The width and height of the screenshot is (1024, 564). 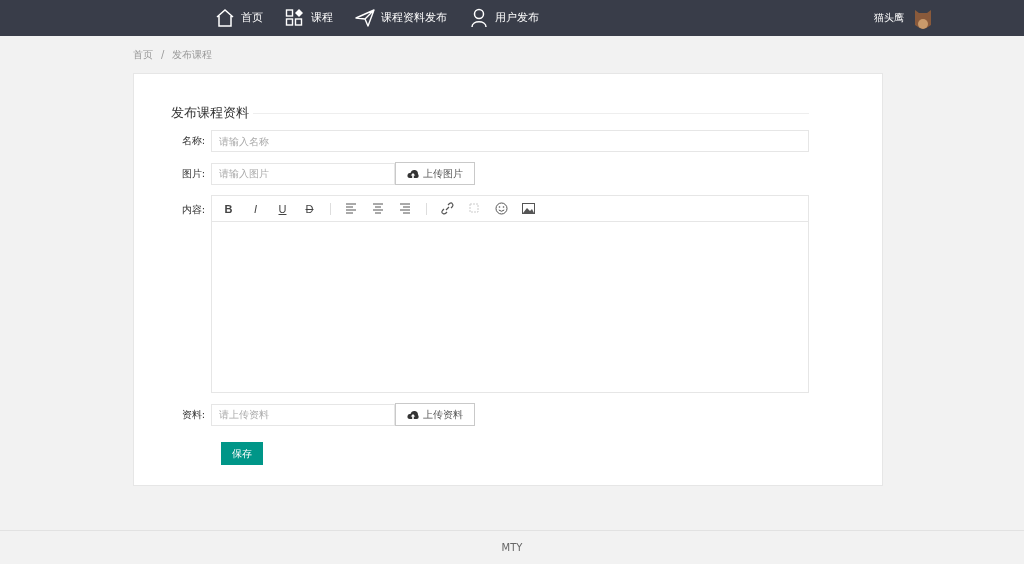 What do you see at coordinates (510, 141) in the screenshot?
I see `name-field: 请输入名称` at bounding box center [510, 141].